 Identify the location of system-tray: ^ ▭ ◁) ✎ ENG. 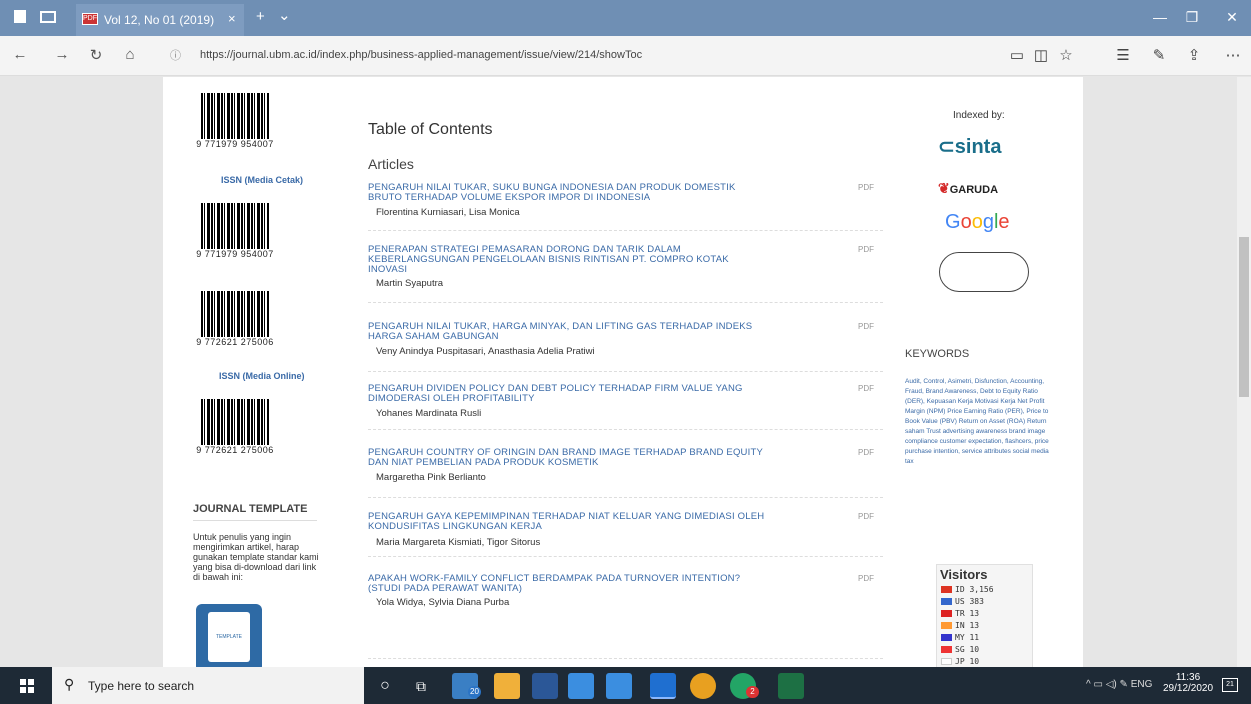
(1119, 684).